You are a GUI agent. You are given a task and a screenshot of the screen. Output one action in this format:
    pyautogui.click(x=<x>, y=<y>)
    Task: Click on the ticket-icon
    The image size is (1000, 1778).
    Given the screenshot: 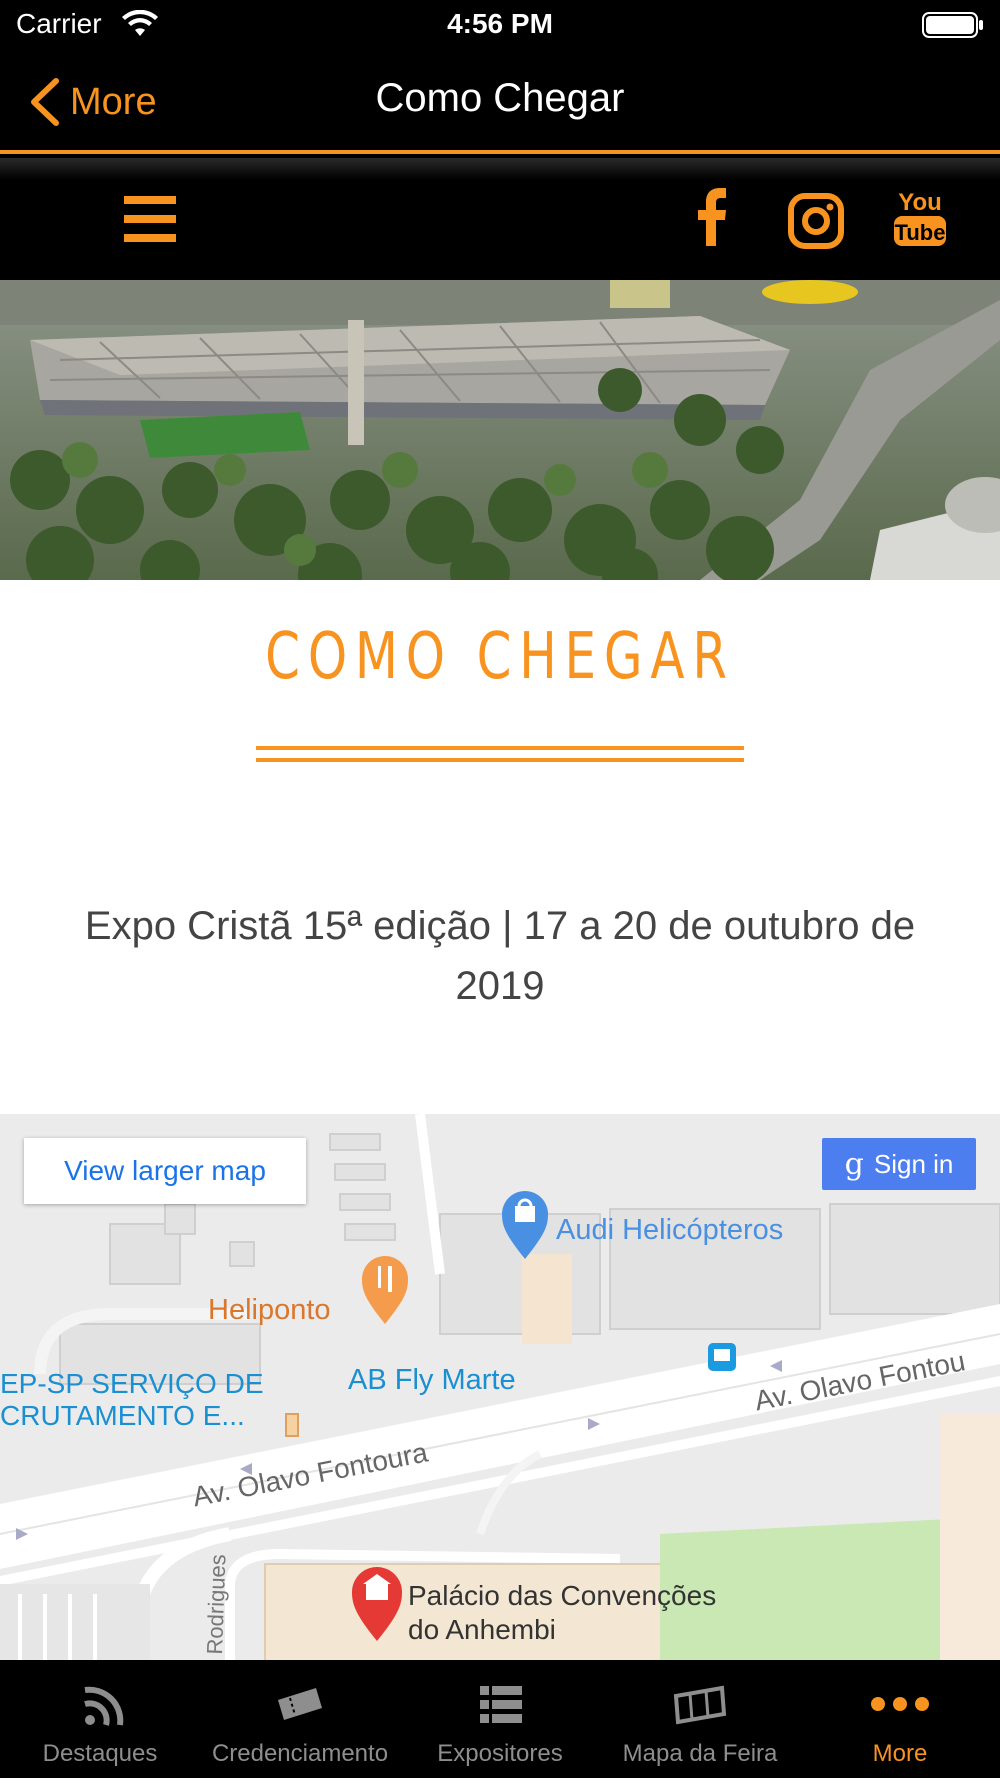 What is the action you would take?
    pyautogui.click(x=300, y=1704)
    